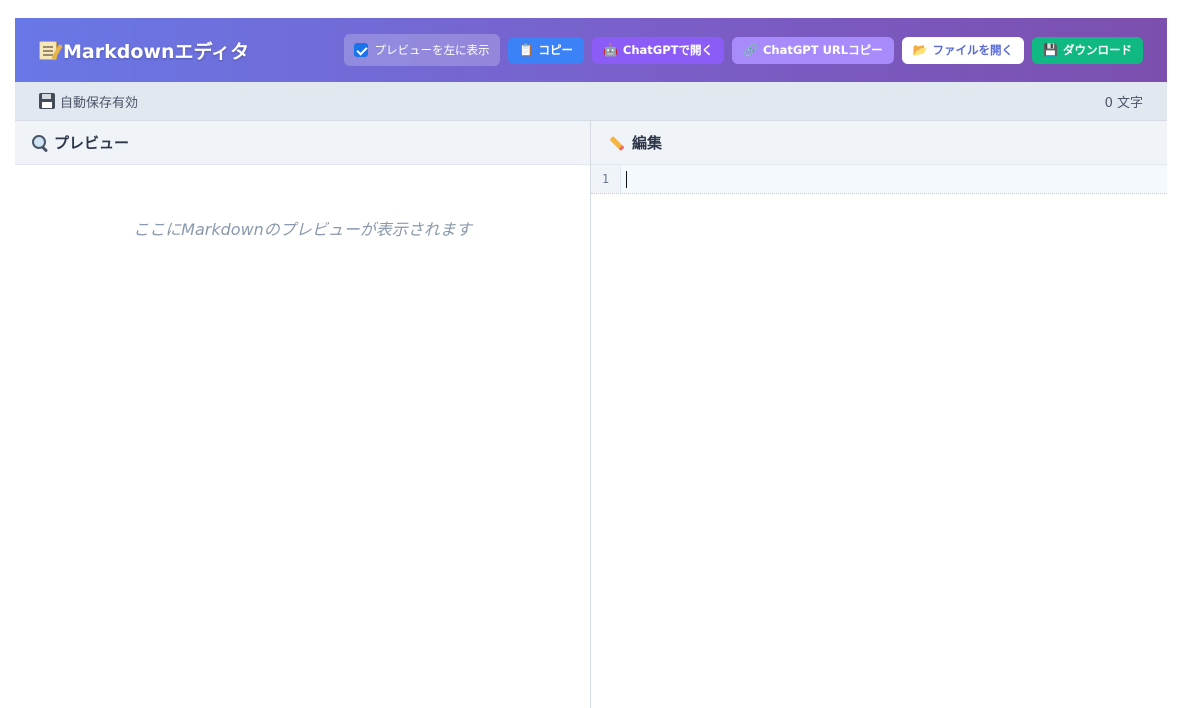 The image size is (1183, 708). I want to click on editor-line: 1, so click(879, 179).